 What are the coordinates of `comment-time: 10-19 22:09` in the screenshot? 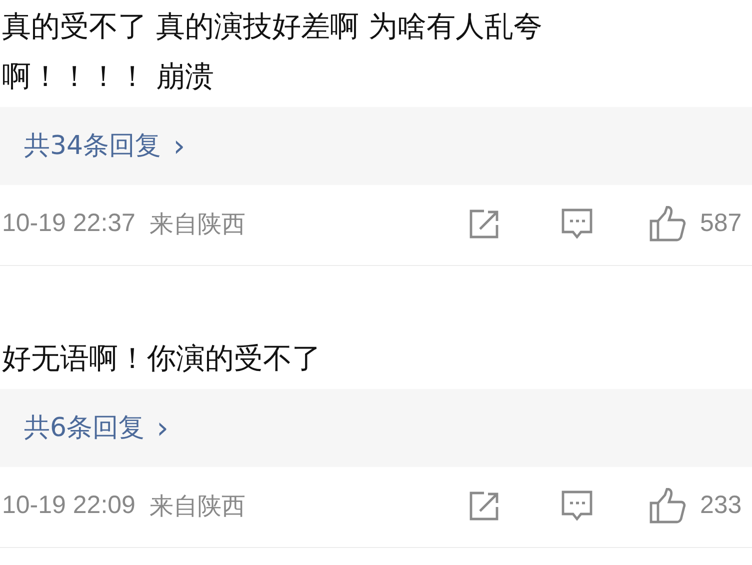 It's located at (68, 506).